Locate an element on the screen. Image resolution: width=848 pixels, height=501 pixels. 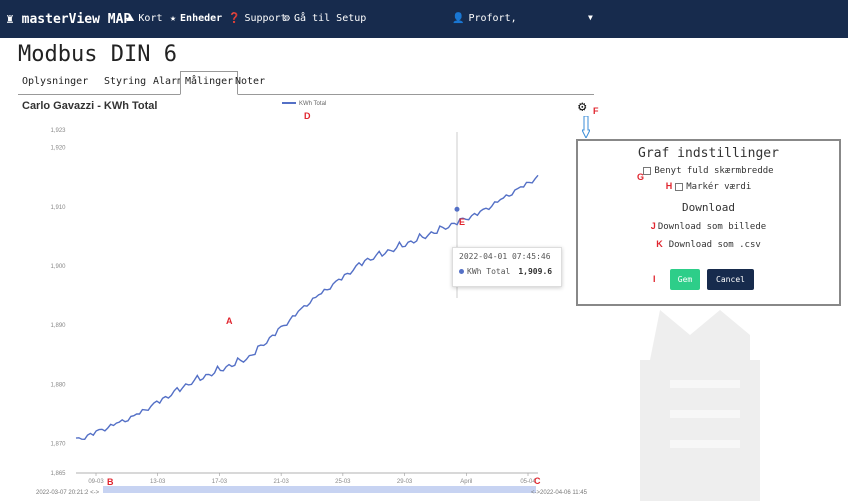
mark-value-label: Markér værdi is located at coordinates (719, 187).